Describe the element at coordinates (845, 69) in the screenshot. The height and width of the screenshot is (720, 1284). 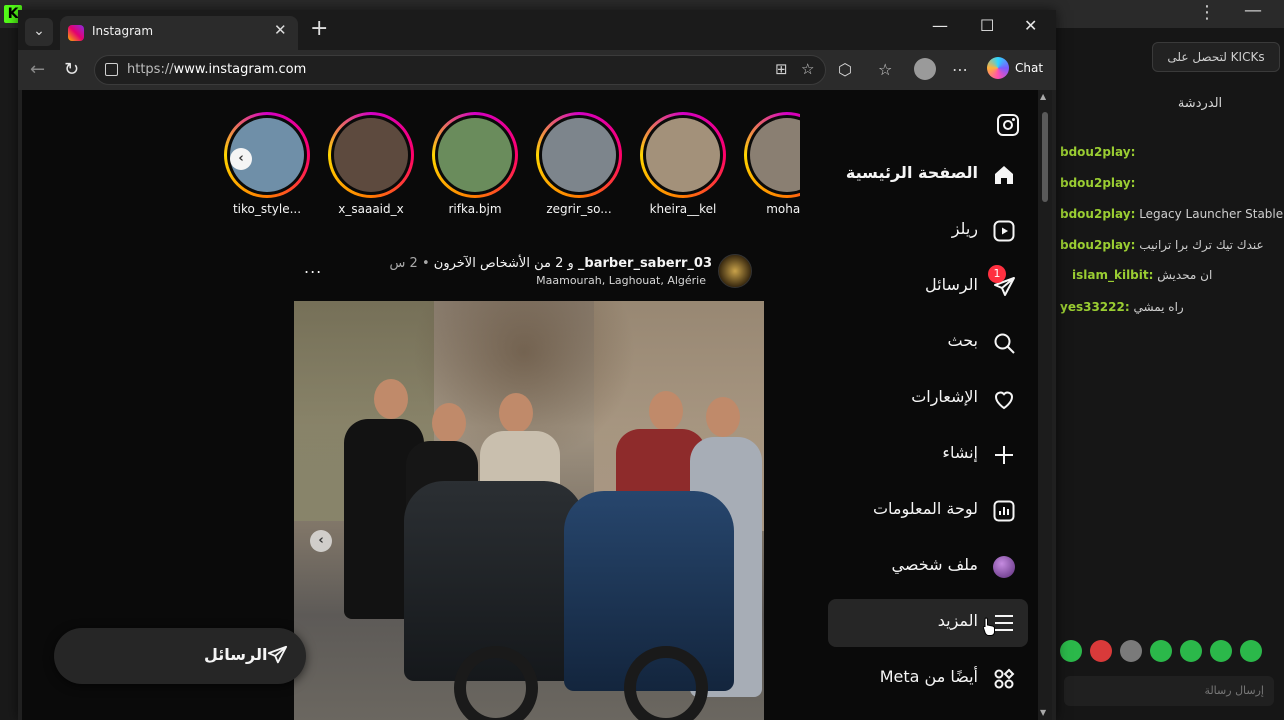
I see `extensions-icon: ⬡` at that location.